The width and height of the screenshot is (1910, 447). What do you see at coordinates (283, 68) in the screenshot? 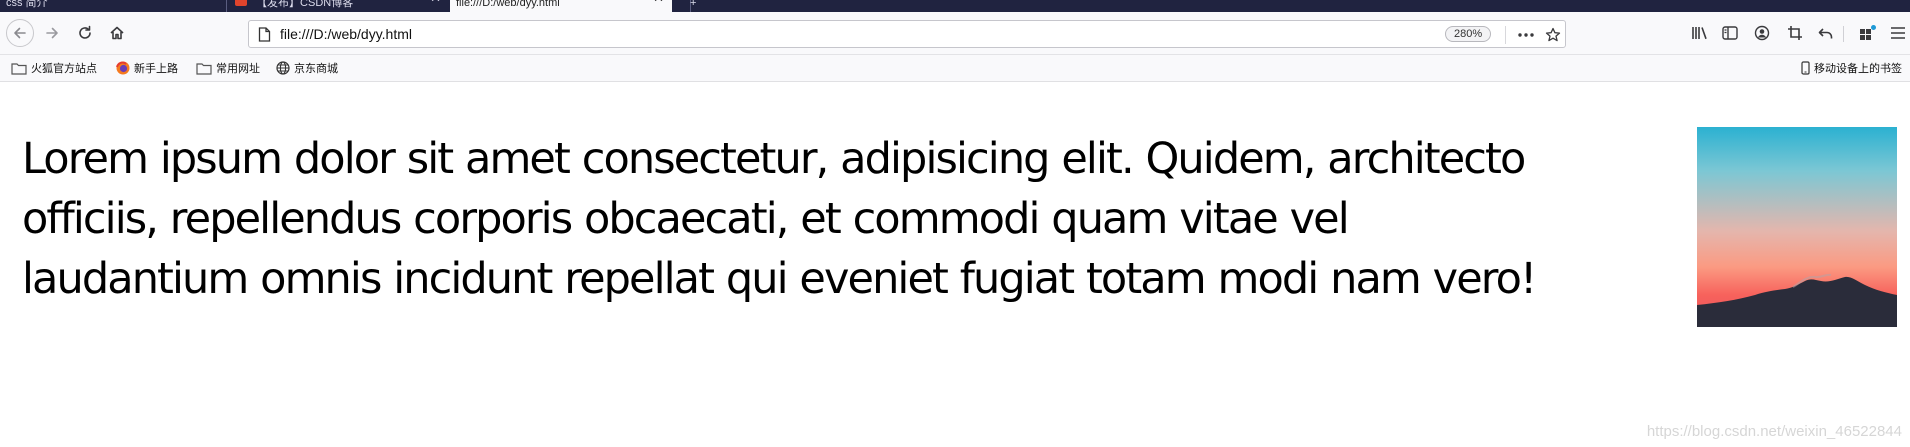
I see `globe-icon` at bounding box center [283, 68].